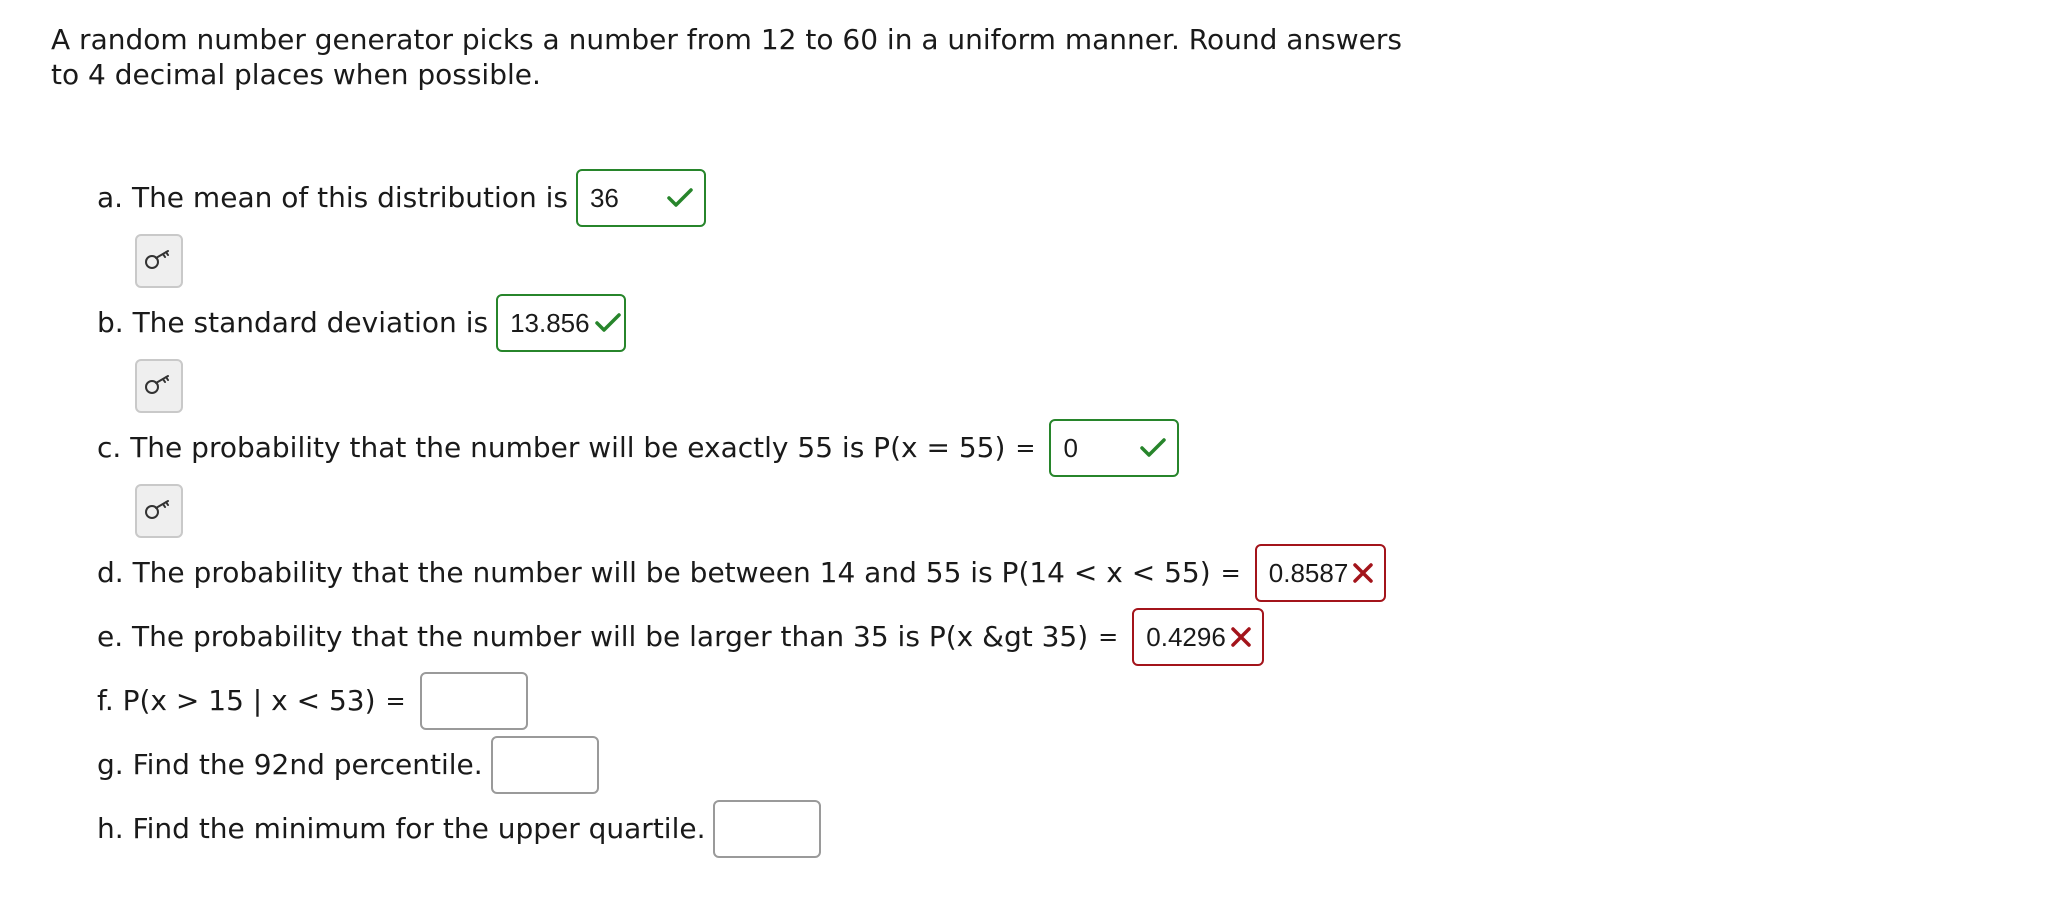  I want to click on answer-c-field: 0, so click(1114, 448).